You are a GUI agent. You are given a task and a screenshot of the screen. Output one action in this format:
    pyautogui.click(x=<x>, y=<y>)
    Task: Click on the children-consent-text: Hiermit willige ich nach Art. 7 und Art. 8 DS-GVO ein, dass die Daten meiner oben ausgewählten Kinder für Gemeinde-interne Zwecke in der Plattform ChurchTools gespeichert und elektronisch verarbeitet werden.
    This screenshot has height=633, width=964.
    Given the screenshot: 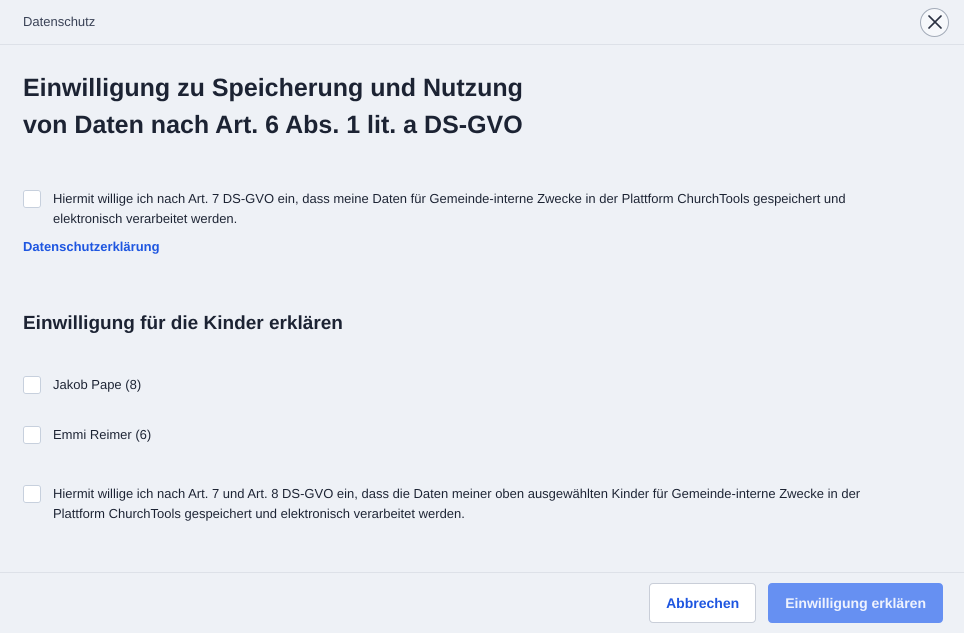 What is the action you would take?
    pyautogui.click(x=457, y=504)
    